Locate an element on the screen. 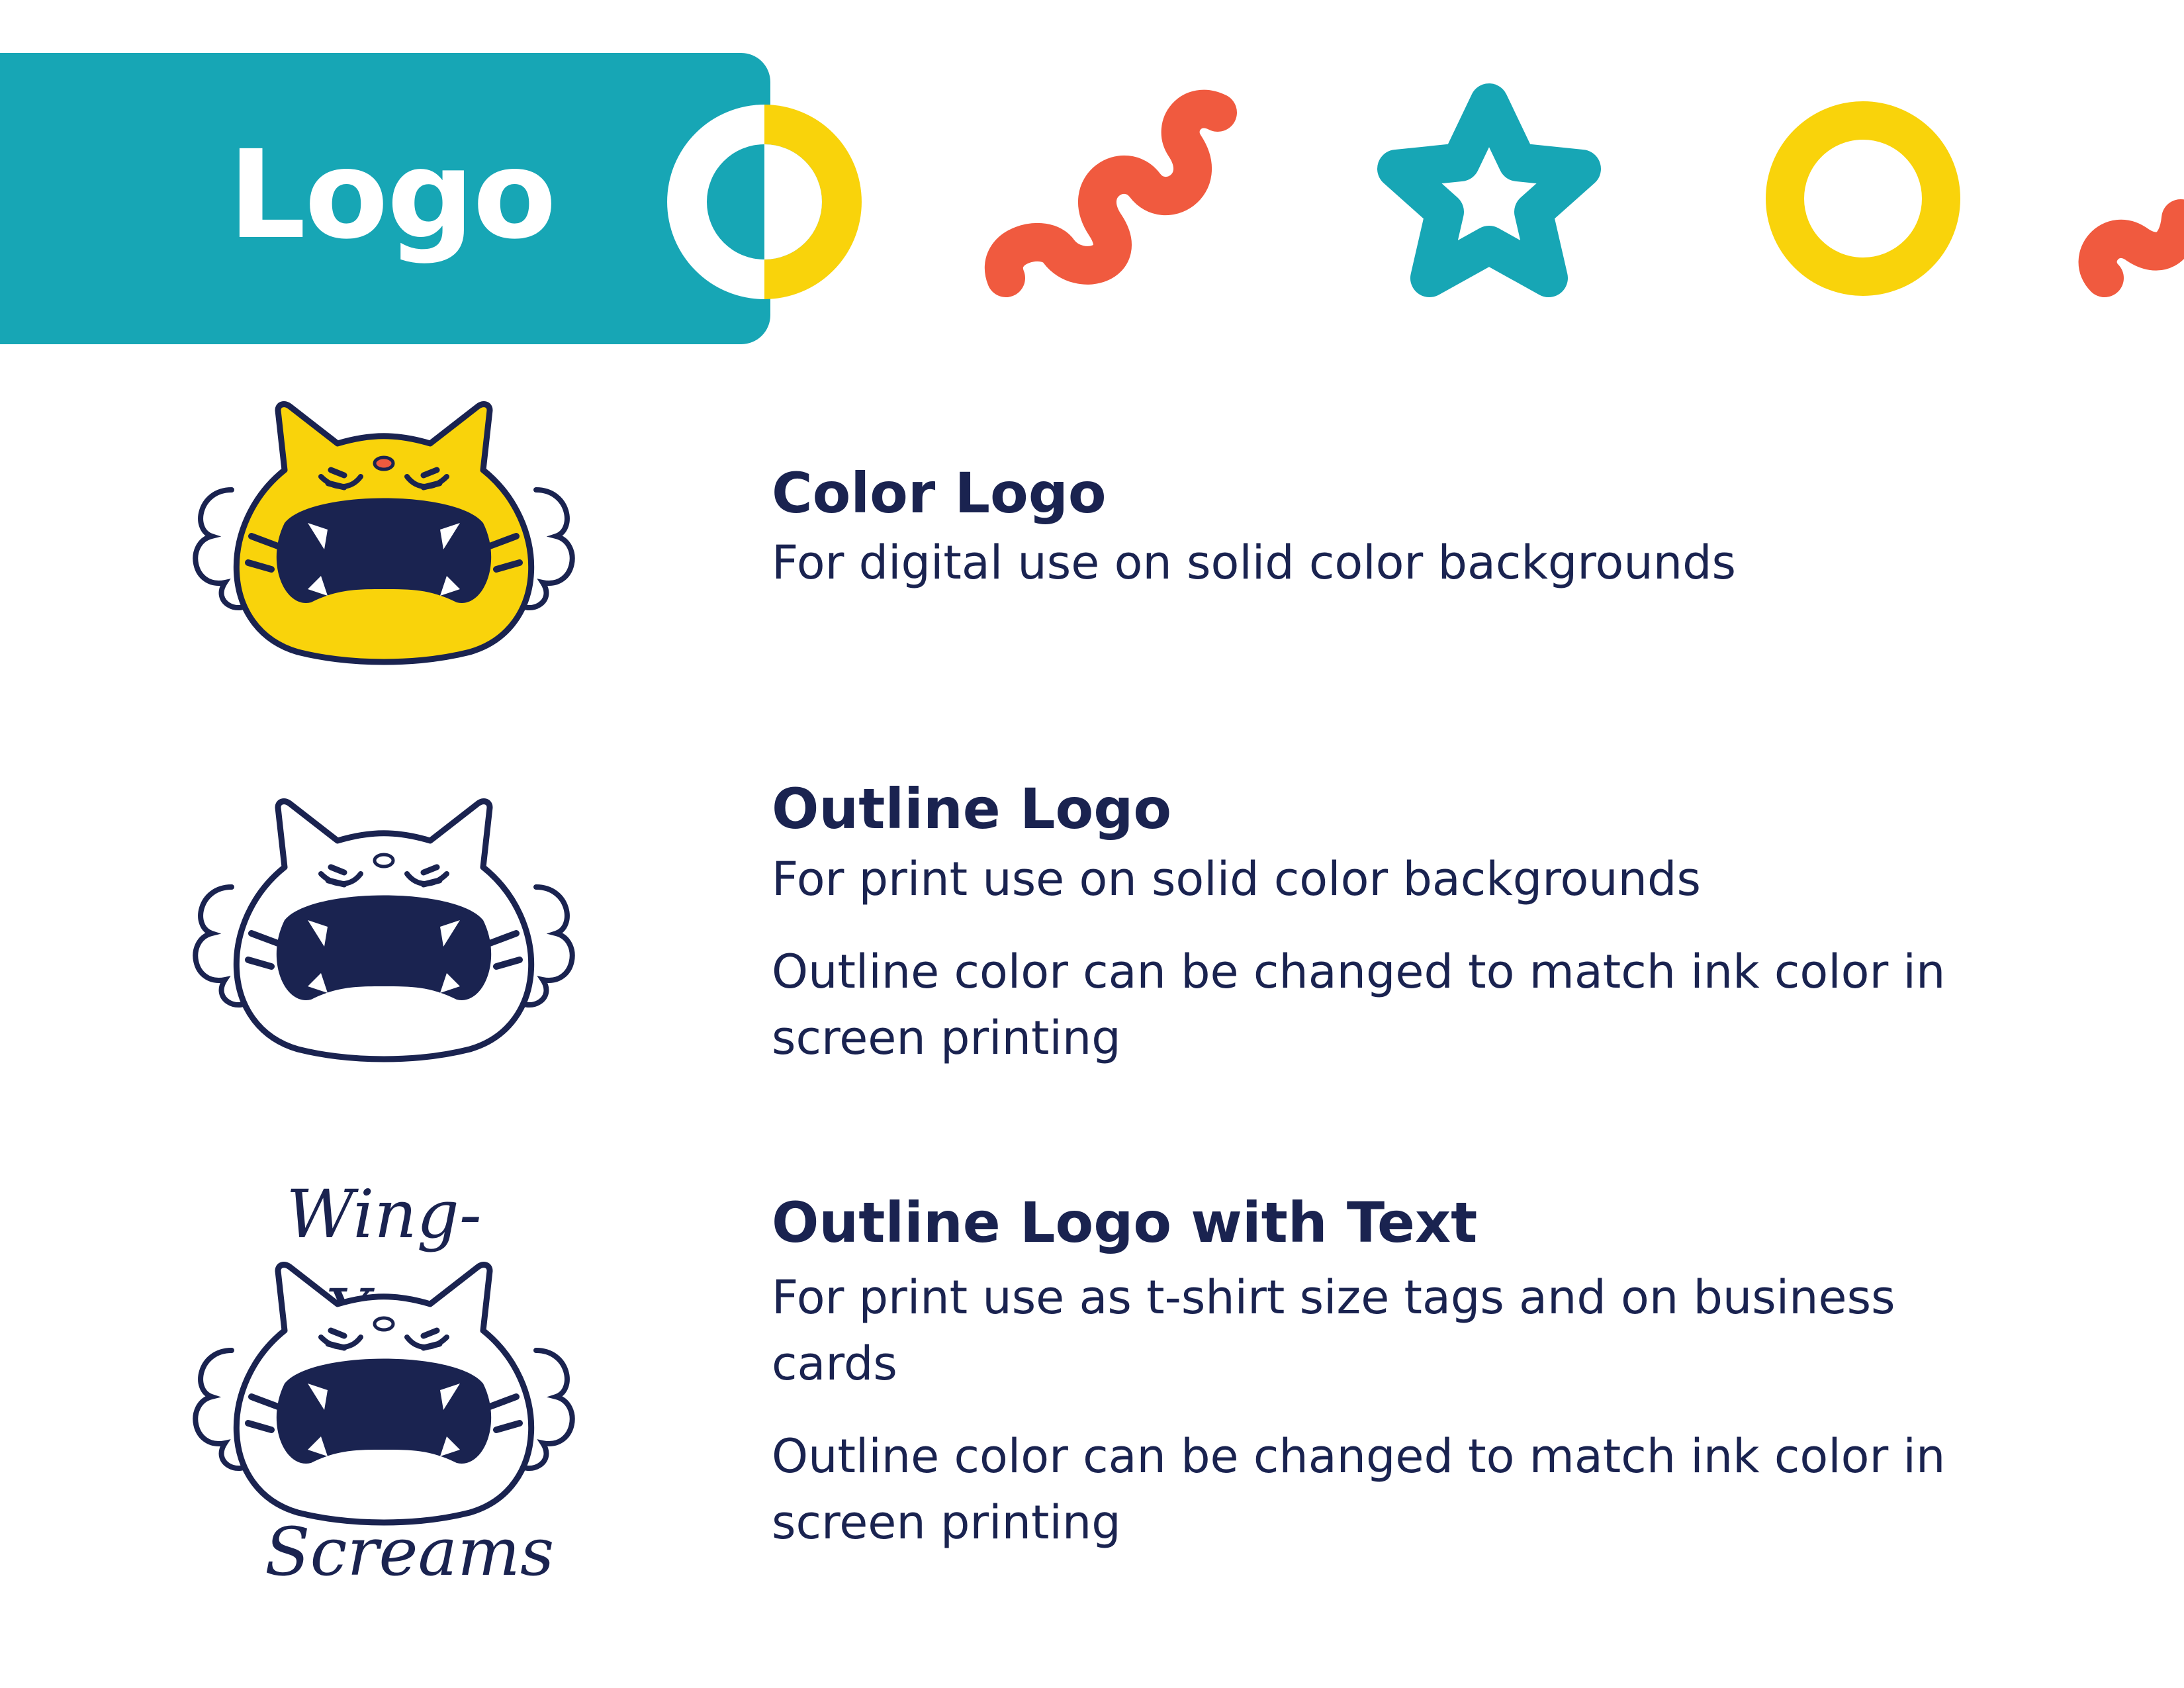  section-title-outline-logo: Outline Logo is located at coordinates (972, 808).